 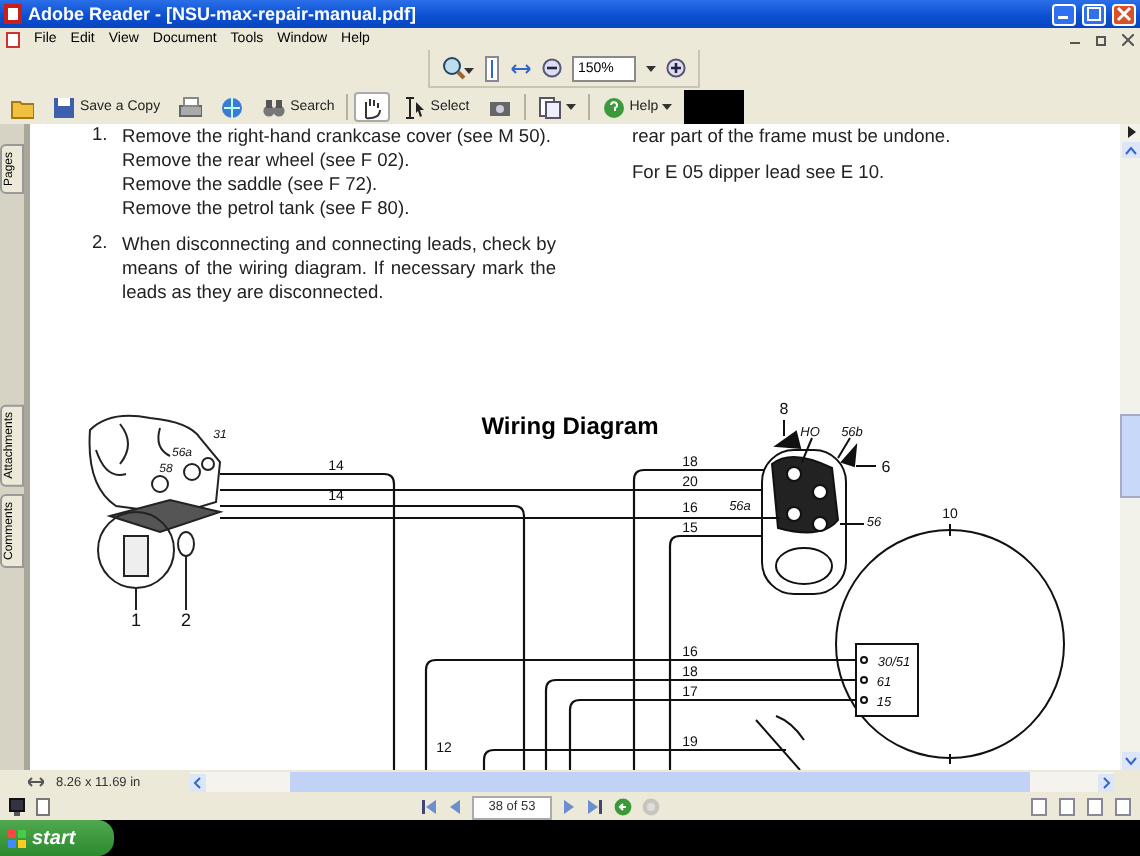 What do you see at coordinates (414, 107) in the screenshot?
I see `text-cursor-icon` at bounding box center [414, 107].